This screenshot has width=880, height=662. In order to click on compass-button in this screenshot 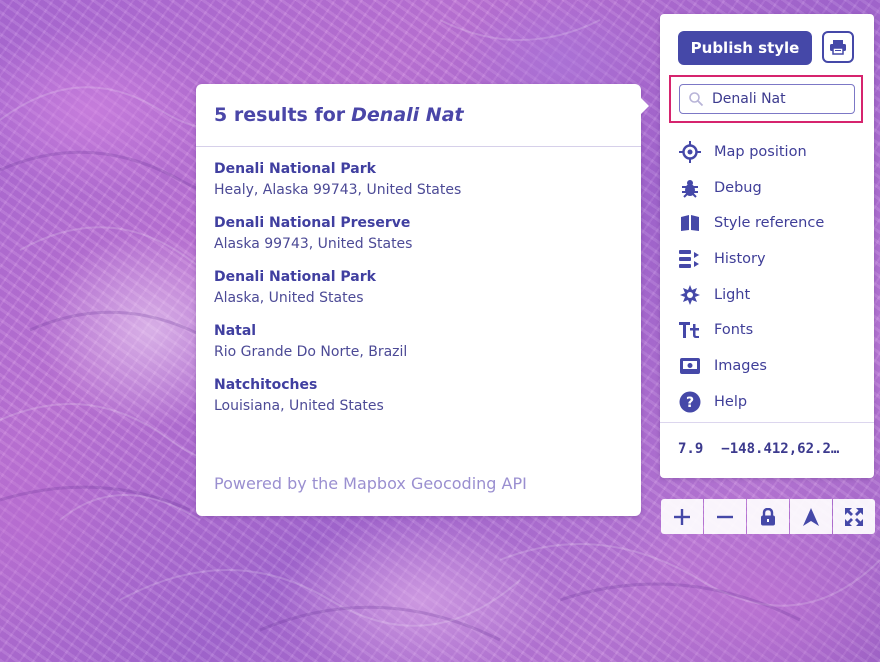, I will do `click(811, 516)`.